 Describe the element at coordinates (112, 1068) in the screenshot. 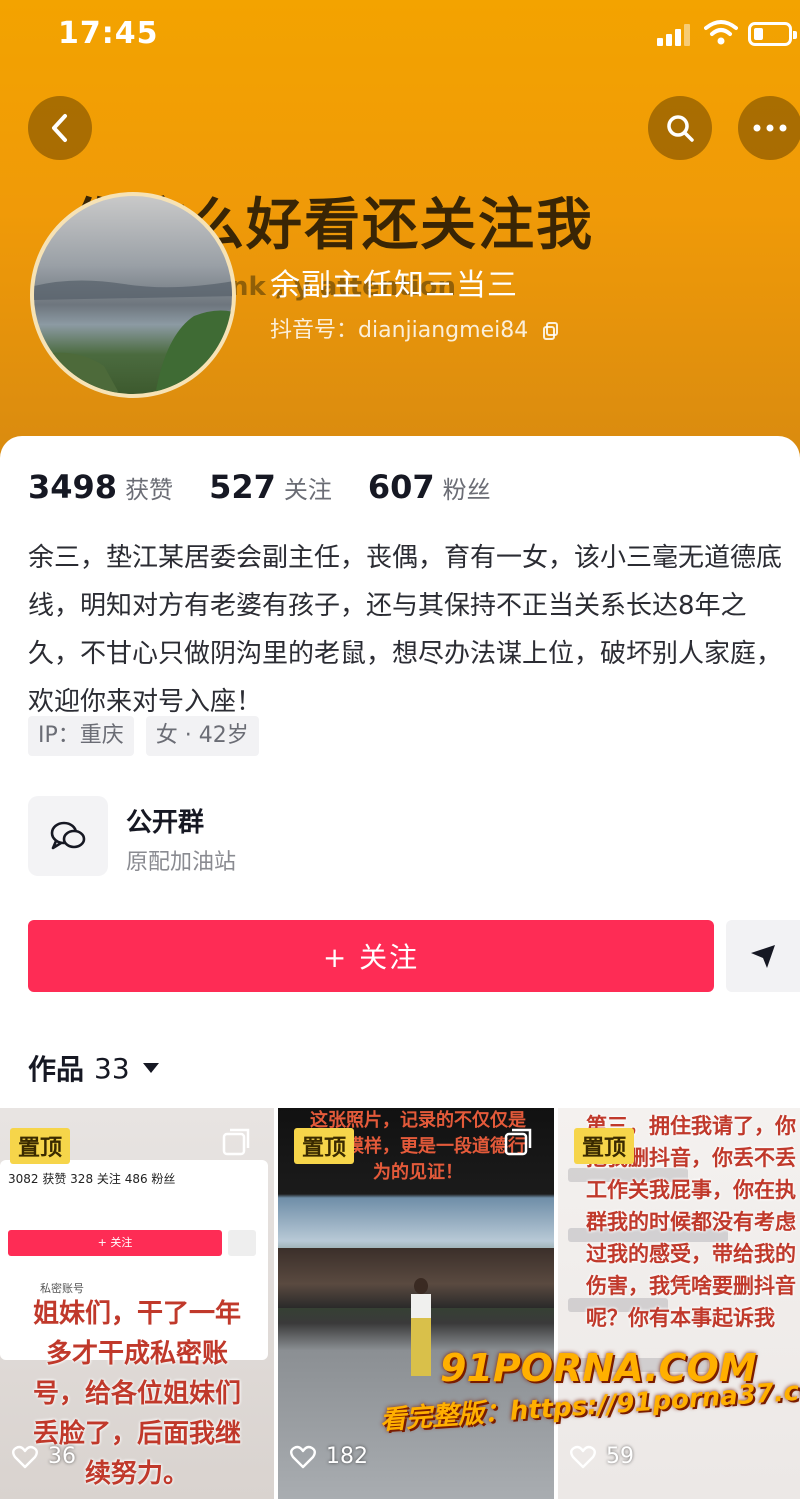

I see `works-count: 33` at that location.